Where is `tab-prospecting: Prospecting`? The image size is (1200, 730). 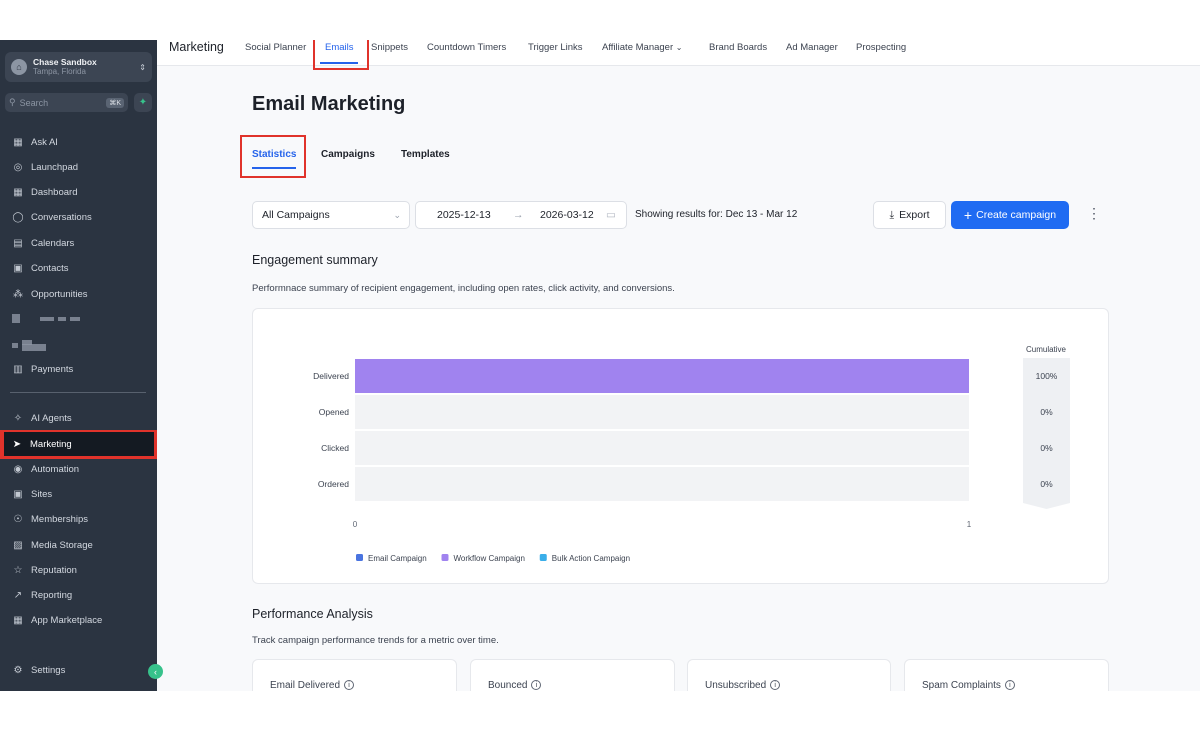 tab-prospecting: Prospecting is located at coordinates (881, 47).